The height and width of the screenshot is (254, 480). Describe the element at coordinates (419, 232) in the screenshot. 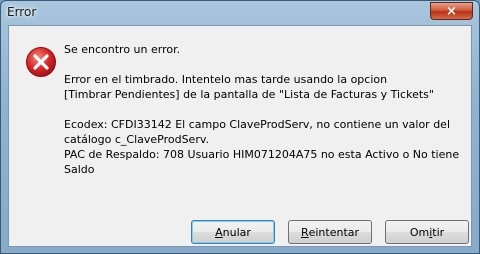

I see `omitir-label-pre: Om` at that location.